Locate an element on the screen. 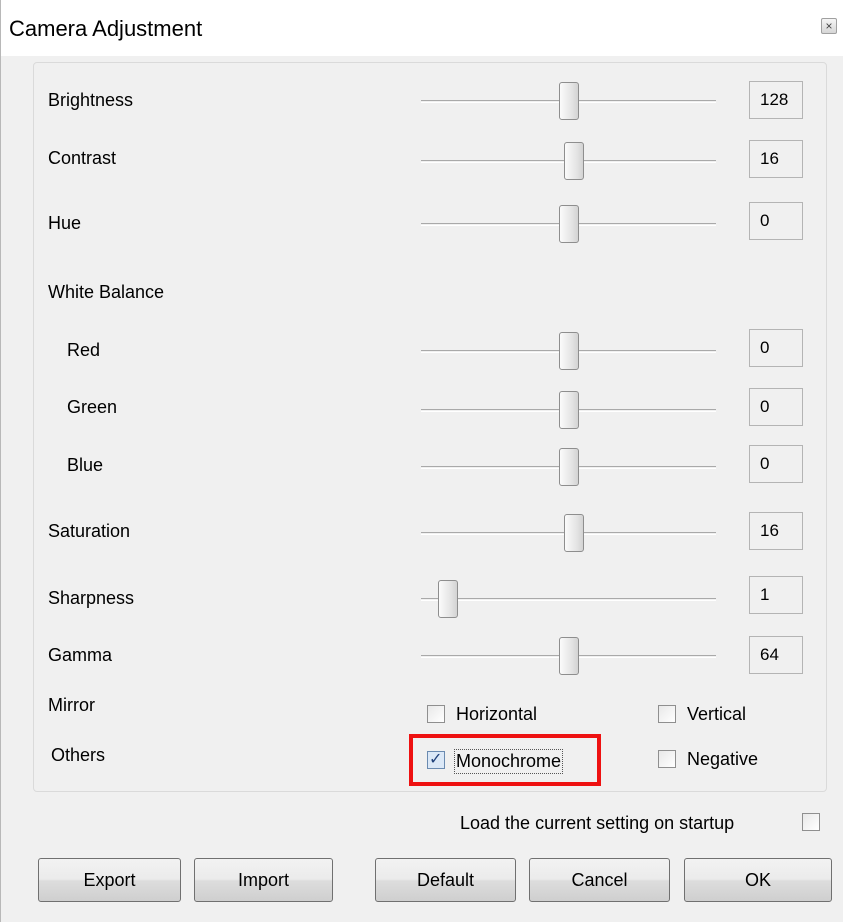  saturation-label: Saturation is located at coordinates (89, 531).